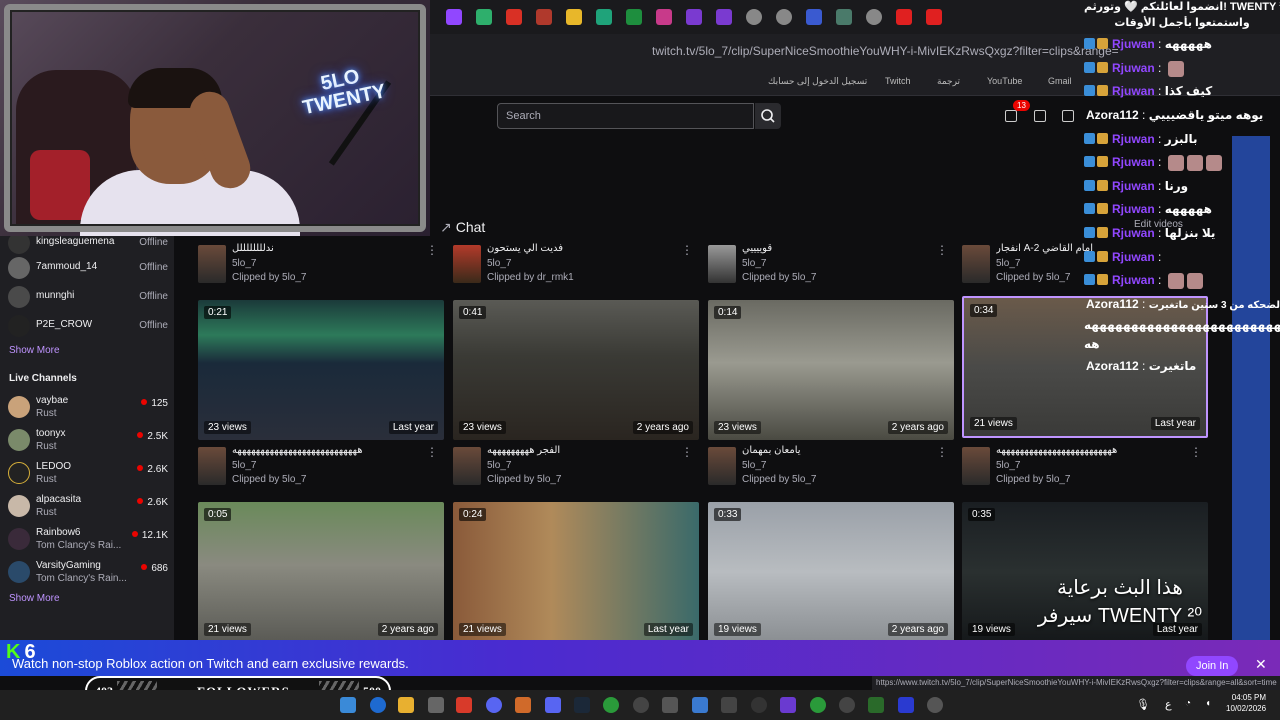 This screenshot has height=720, width=1280. I want to click on clip-thumbnail: 0:33 19 views 2 years ago, so click(831, 572).